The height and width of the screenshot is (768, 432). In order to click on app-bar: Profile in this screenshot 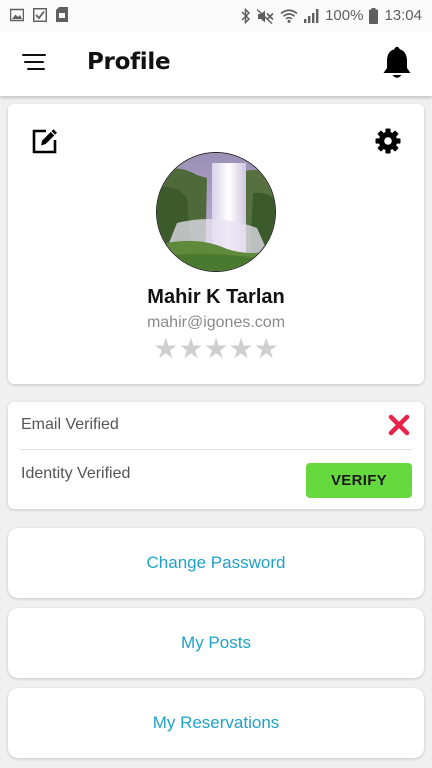, I will do `click(216, 64)`.